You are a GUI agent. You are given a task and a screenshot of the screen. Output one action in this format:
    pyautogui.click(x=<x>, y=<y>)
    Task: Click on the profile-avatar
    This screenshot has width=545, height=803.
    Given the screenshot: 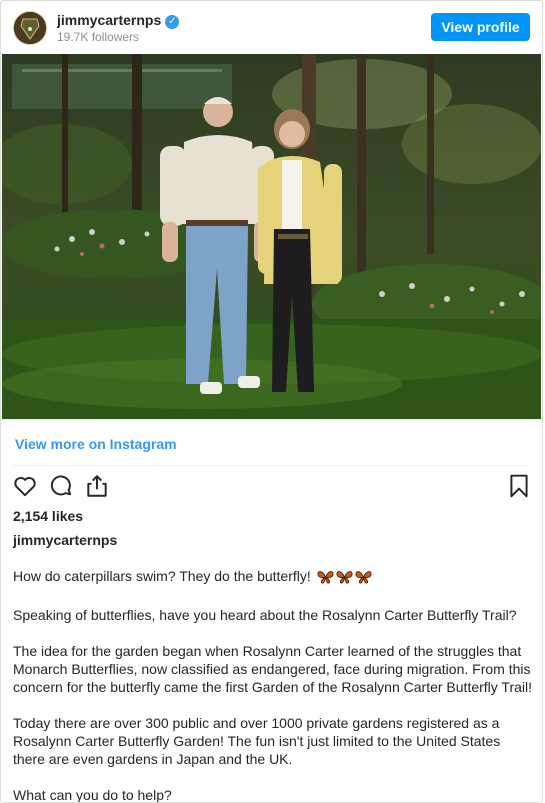 What is the action you would take?
    pyautogui.click(x=30, y=28)
    